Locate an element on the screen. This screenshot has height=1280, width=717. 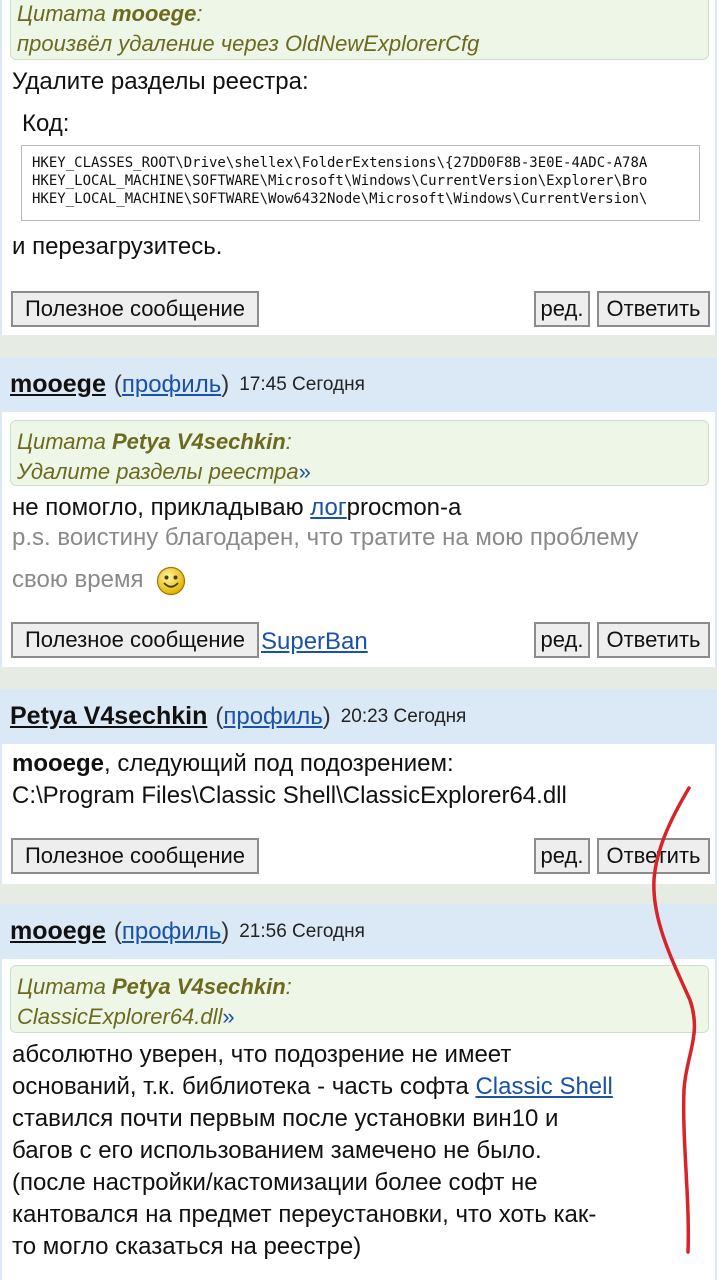
author-name: Petya V4sechkin is located at coordinates (108, 716).